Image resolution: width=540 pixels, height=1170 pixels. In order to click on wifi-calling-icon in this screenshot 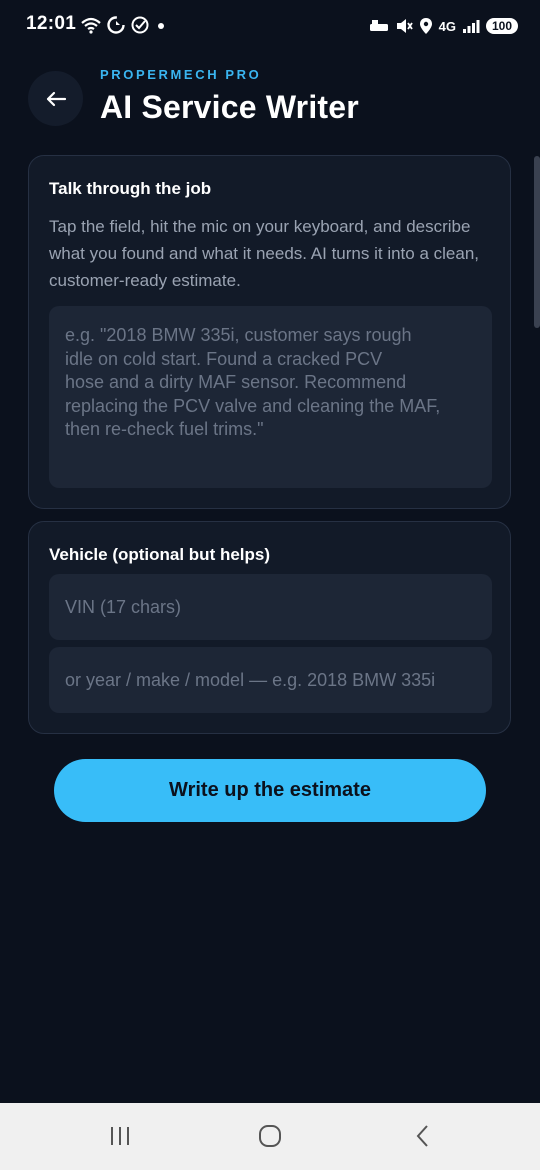, I will do `click(91, 25)`.